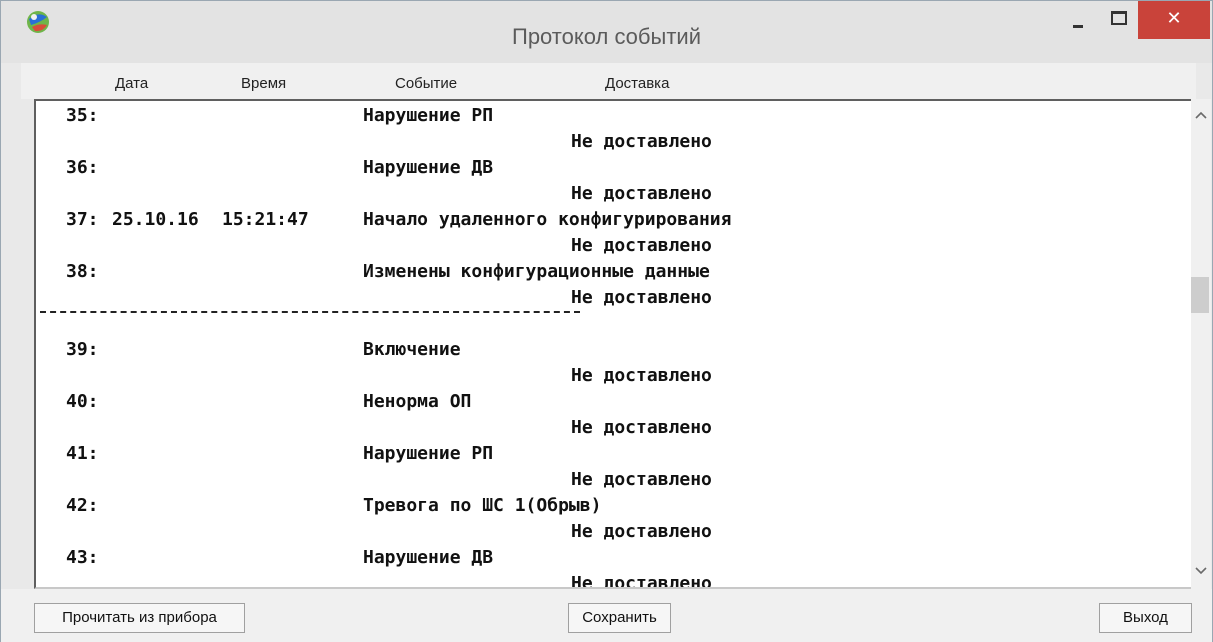  Describe the element at coordinates (264, 83) in the screenshot. I see `column-header-time: Время` at that location.